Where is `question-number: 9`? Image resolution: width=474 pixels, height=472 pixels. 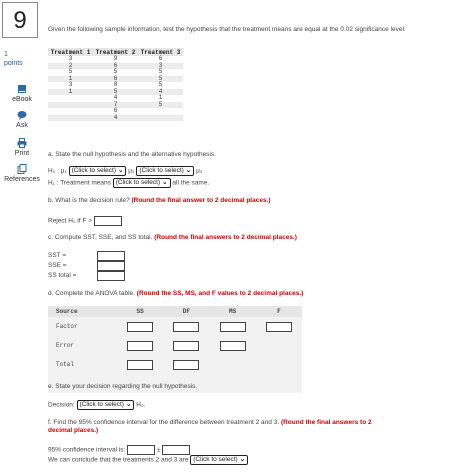
question-number: 9 is located at coordinates (20, 20).